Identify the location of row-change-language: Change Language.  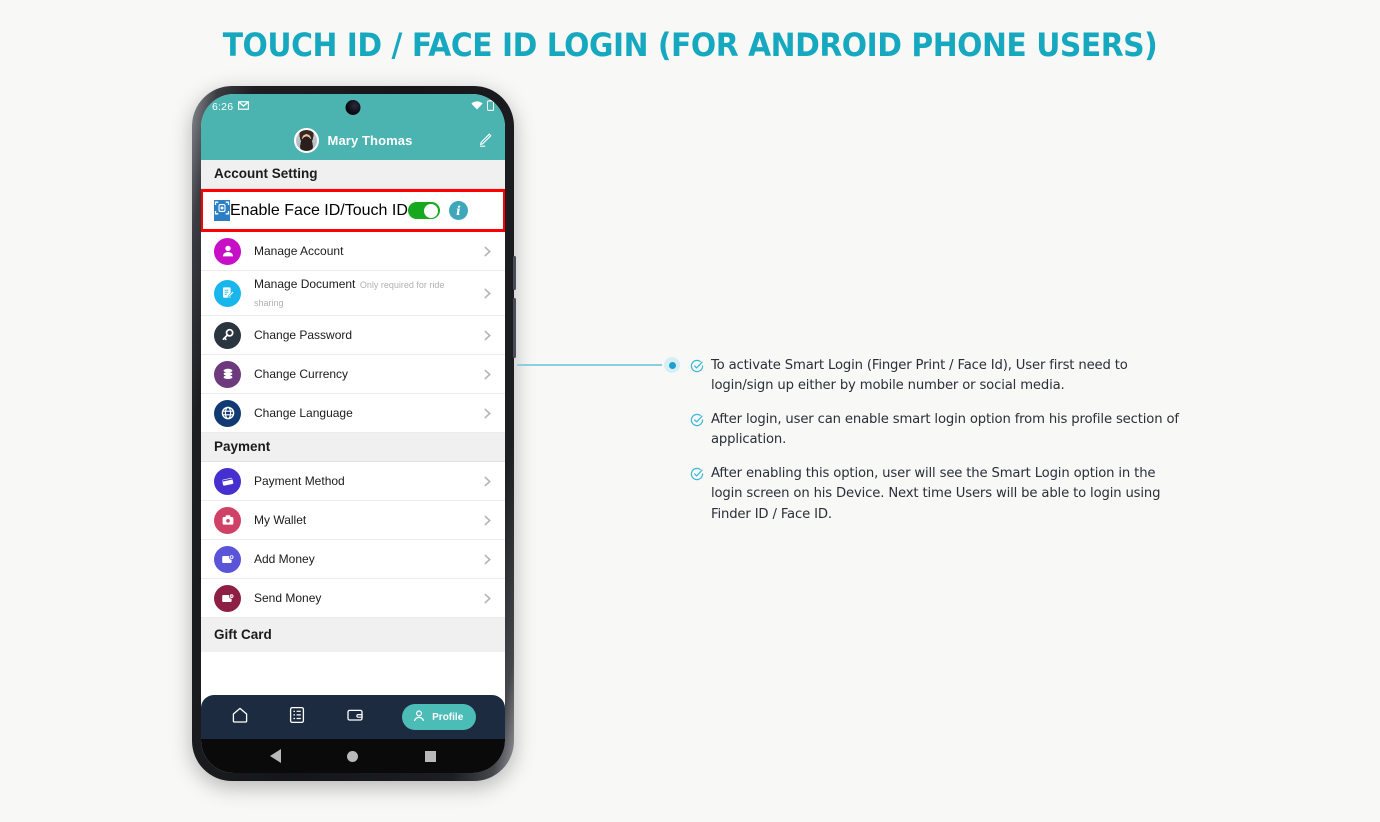
(353, 413).